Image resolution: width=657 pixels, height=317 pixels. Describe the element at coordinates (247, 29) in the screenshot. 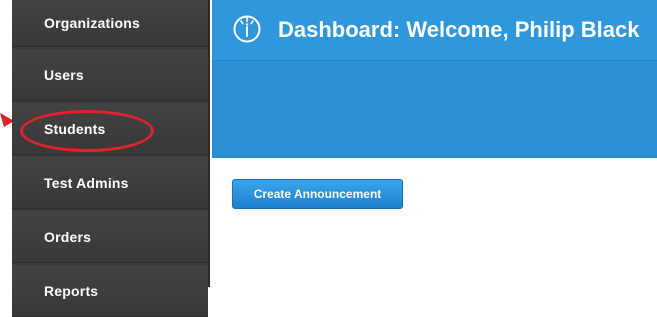

I see `info-circle-icon` at that location.